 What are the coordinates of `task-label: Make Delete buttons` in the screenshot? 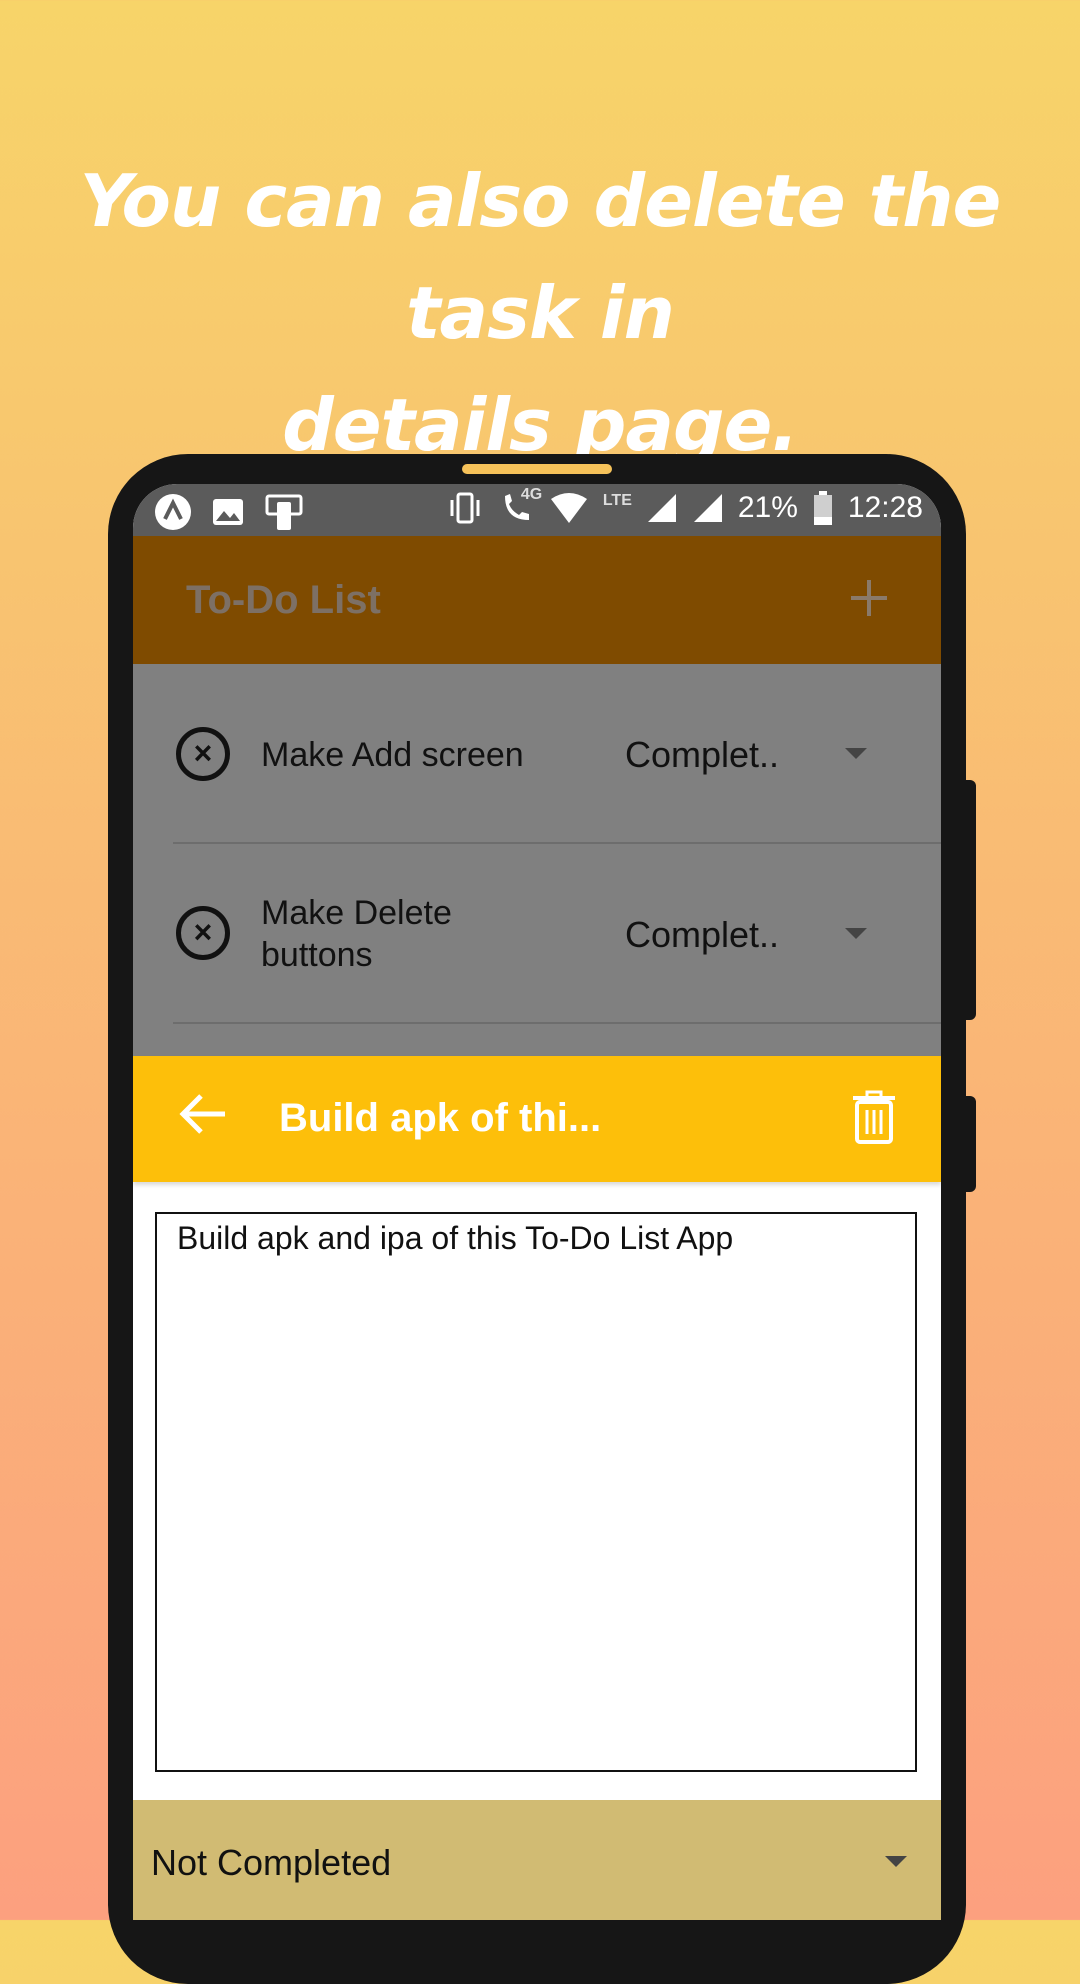 It's located at (356, 934).